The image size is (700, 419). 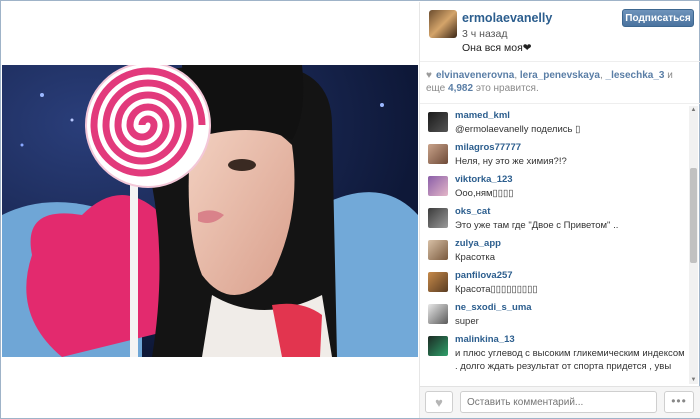 What do you see at coordinates (484, 179) in the screenshot?
I see `comment-username: viktorka_123` at bounding box center [484, 179].